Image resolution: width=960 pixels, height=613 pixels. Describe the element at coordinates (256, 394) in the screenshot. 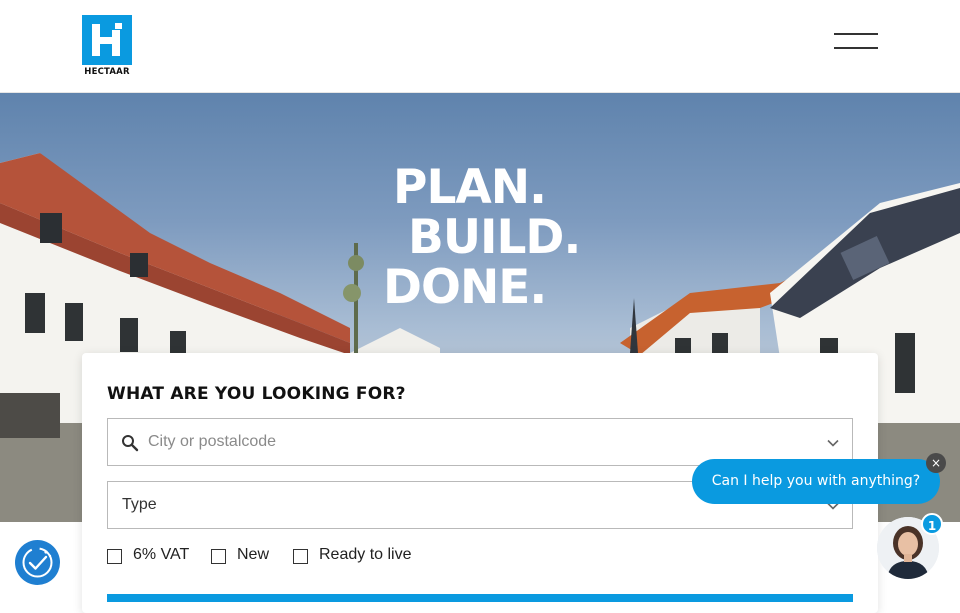

I see `search-title: WHAT ARE YOU LOOKING FOR?` at that location.